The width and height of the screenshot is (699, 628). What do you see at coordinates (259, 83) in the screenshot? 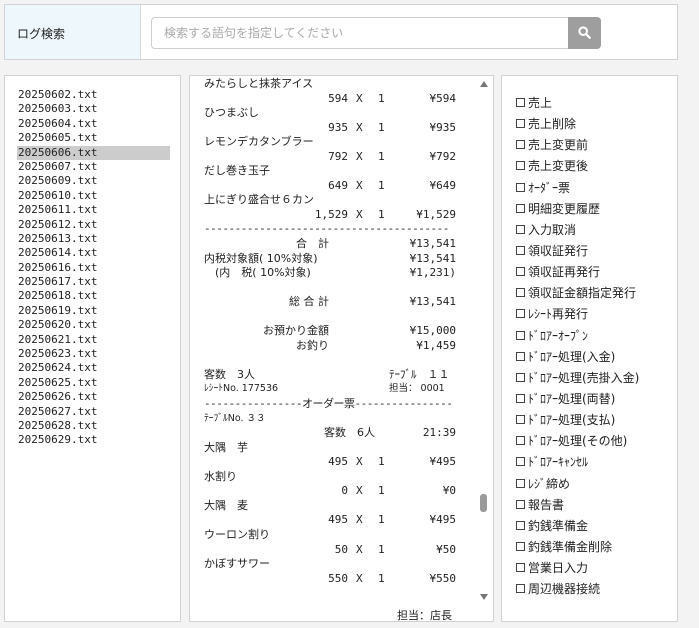
I see `receipt-item-name: みたらしと抹茶アイス` at bounding box center [259, 83].